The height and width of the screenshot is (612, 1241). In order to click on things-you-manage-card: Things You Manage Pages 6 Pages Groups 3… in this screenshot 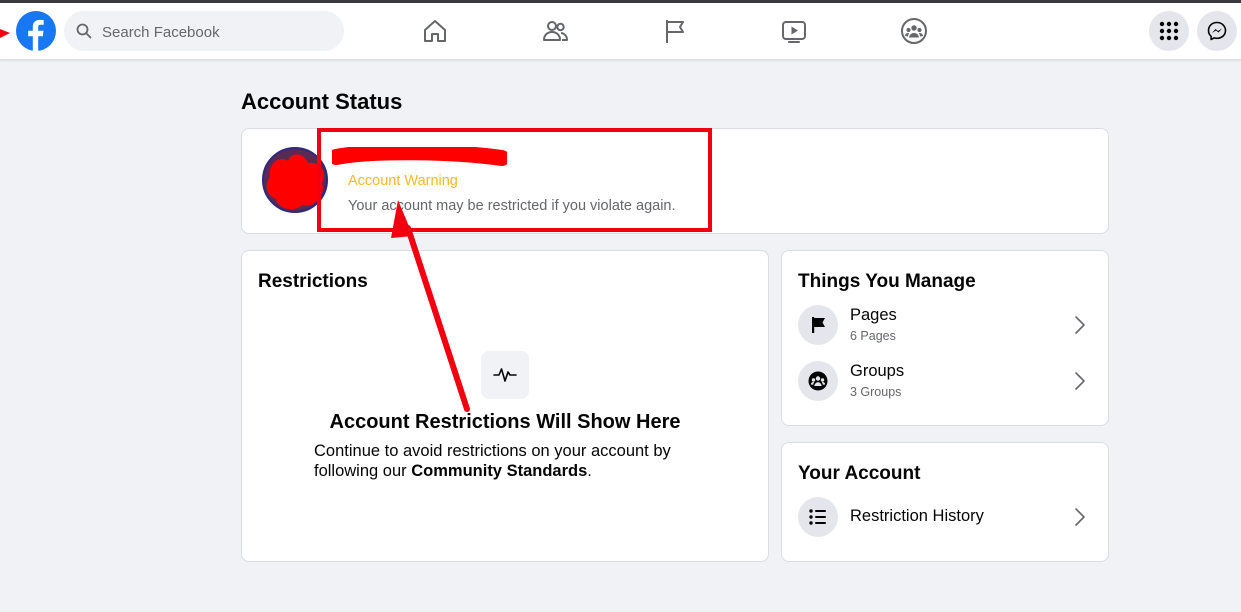, I will do `click(945, 338)`.